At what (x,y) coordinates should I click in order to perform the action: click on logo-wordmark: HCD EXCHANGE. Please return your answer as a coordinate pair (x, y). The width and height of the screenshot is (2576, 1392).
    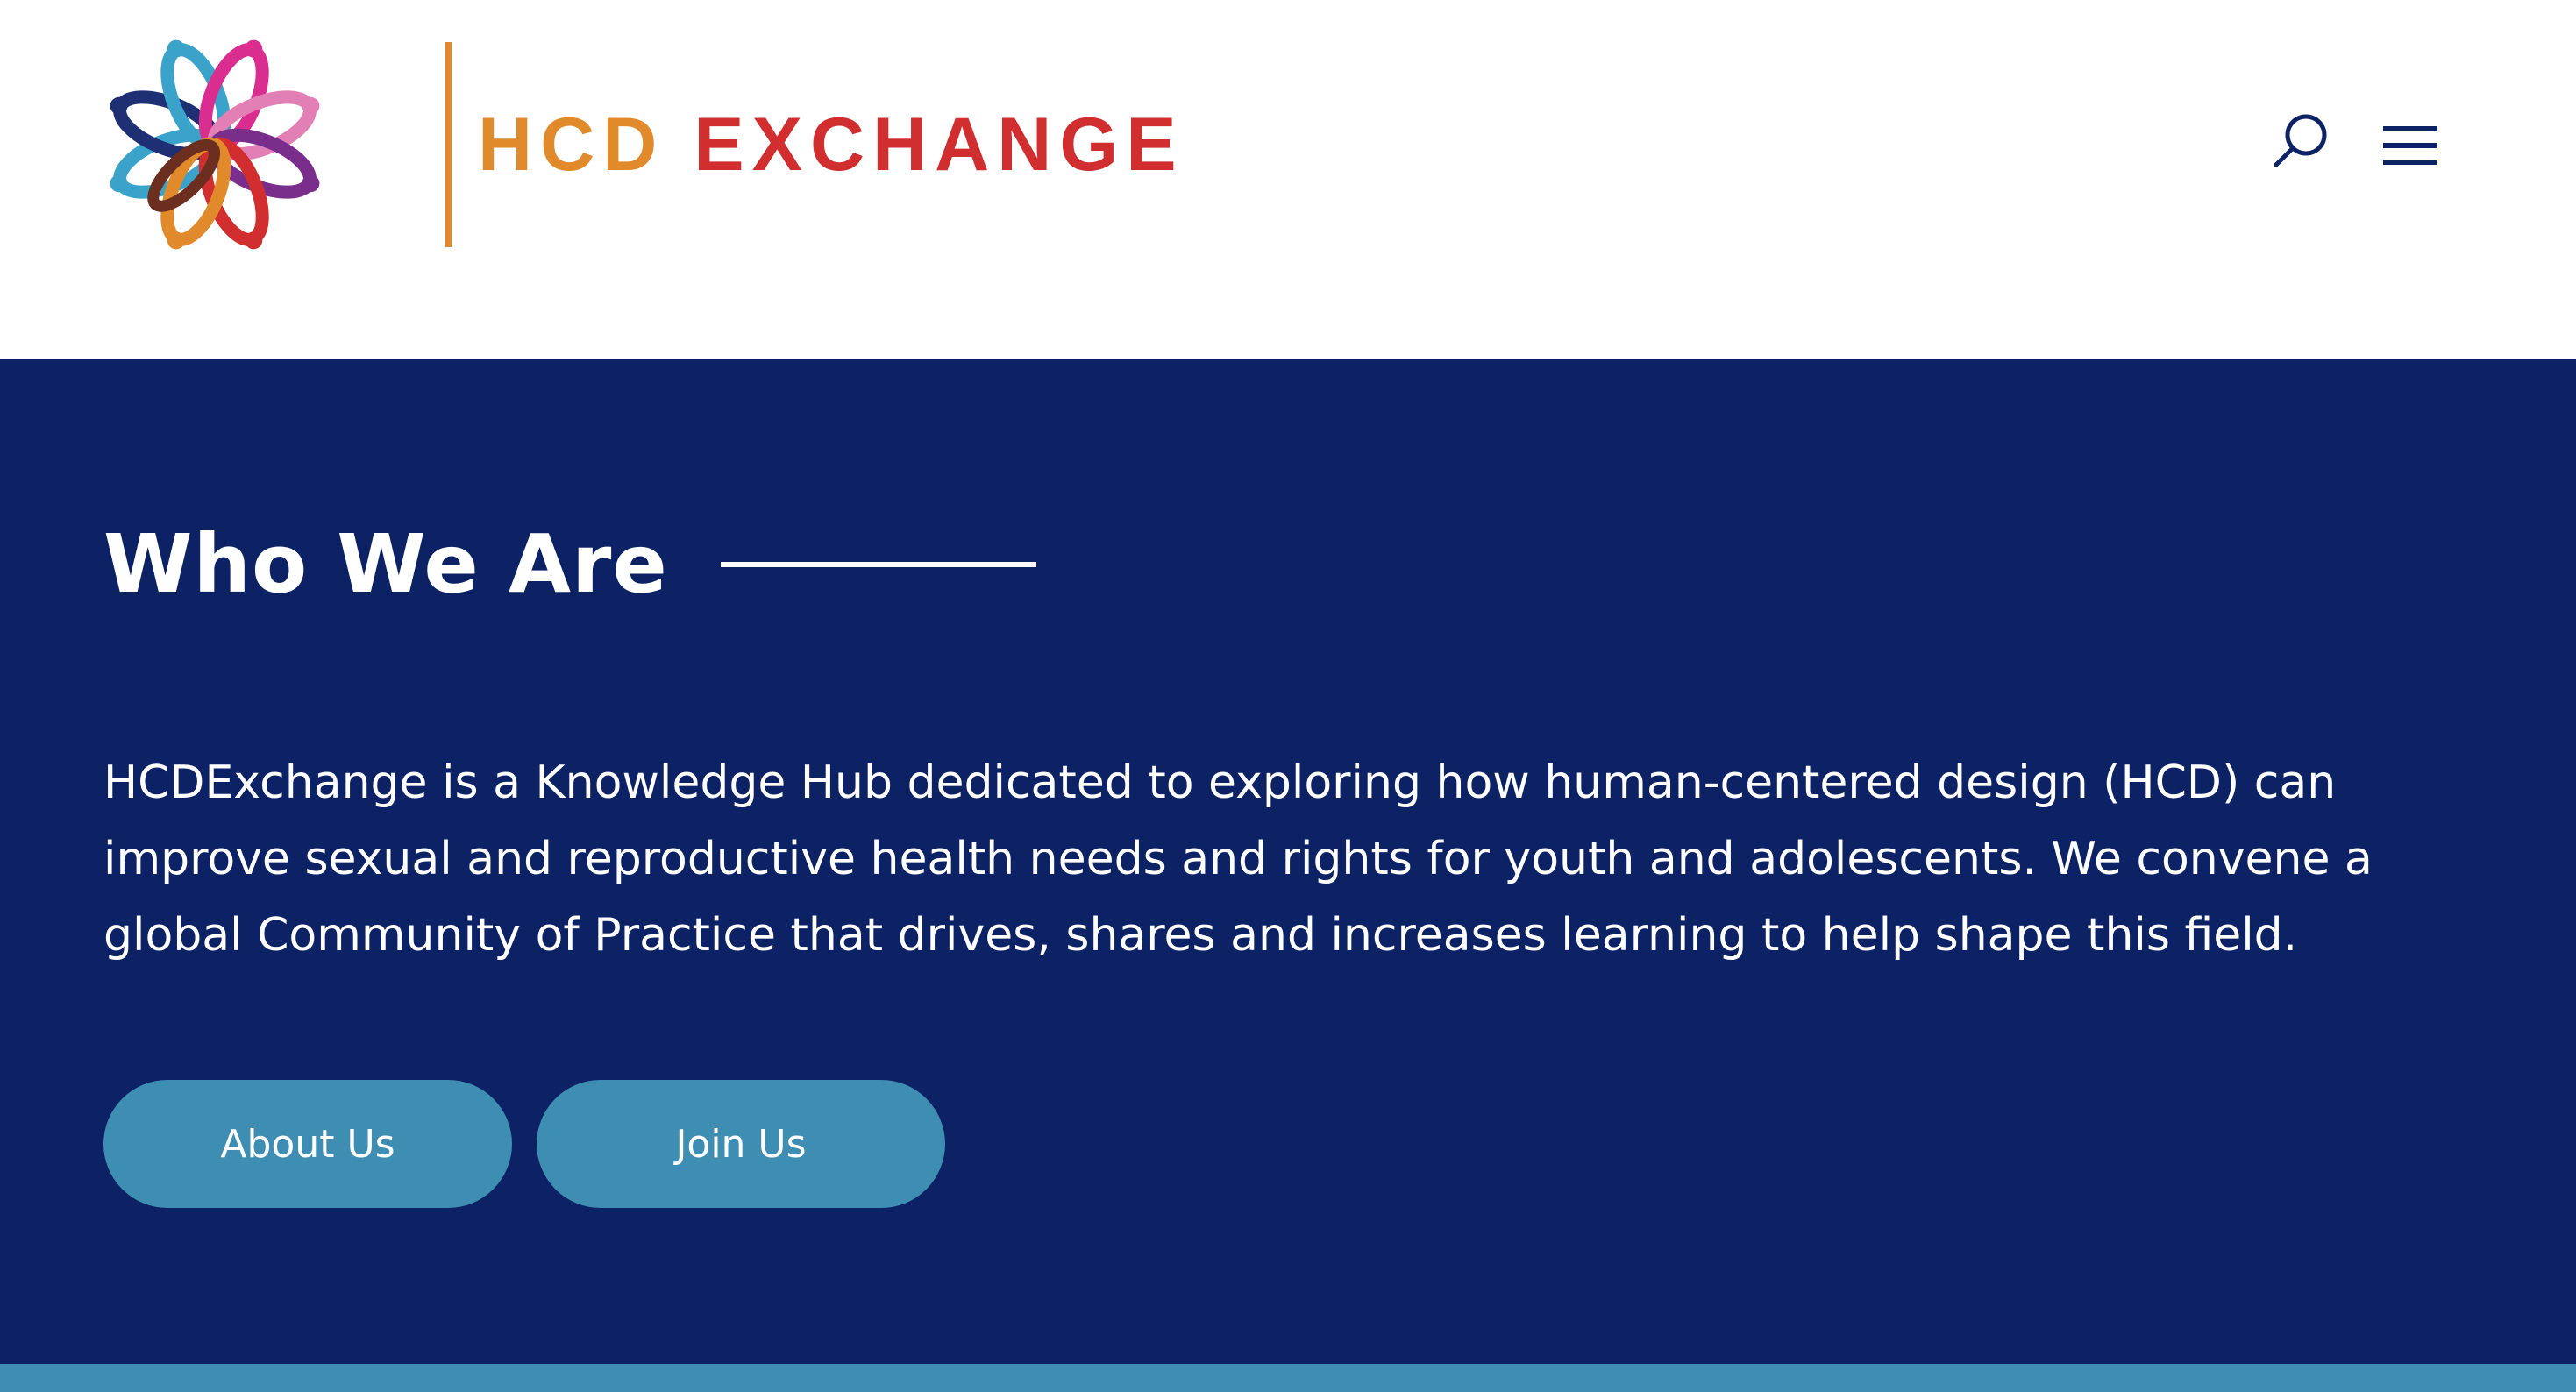
    Looking at the image, I should click on (831, 145).